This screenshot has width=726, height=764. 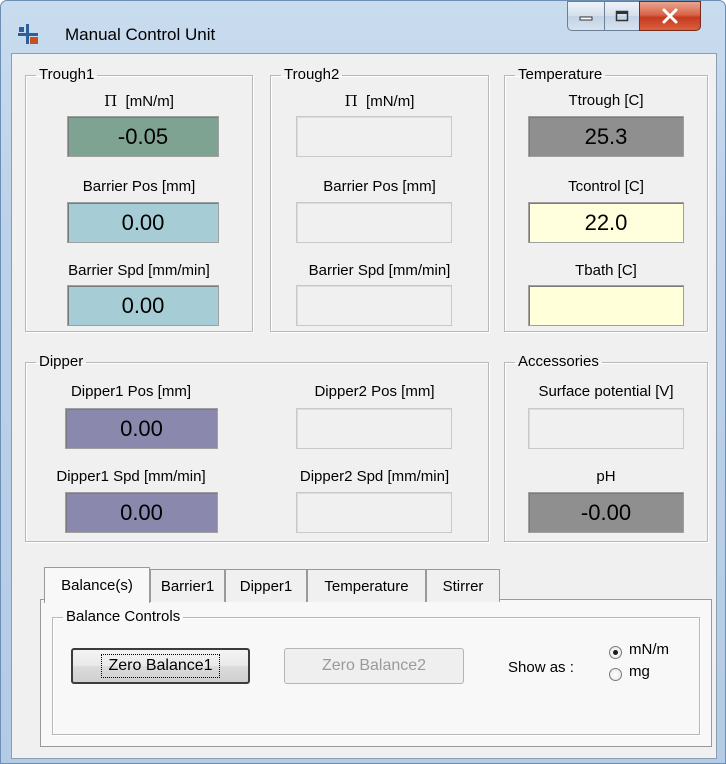 What do you see at coordinates (143, 222) in the screenshot?
I see `trough1-barrier-pos-value: 0.00` at bounding box center [143, 222].